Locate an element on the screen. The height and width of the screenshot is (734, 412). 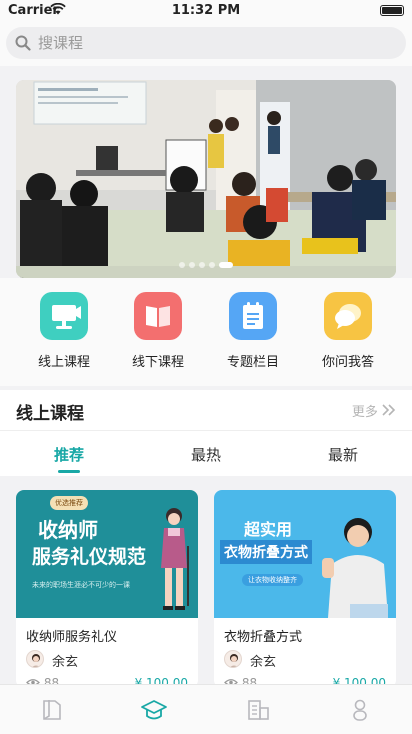
nav-qa: 你问我答 is located at coordinates (348, 331).